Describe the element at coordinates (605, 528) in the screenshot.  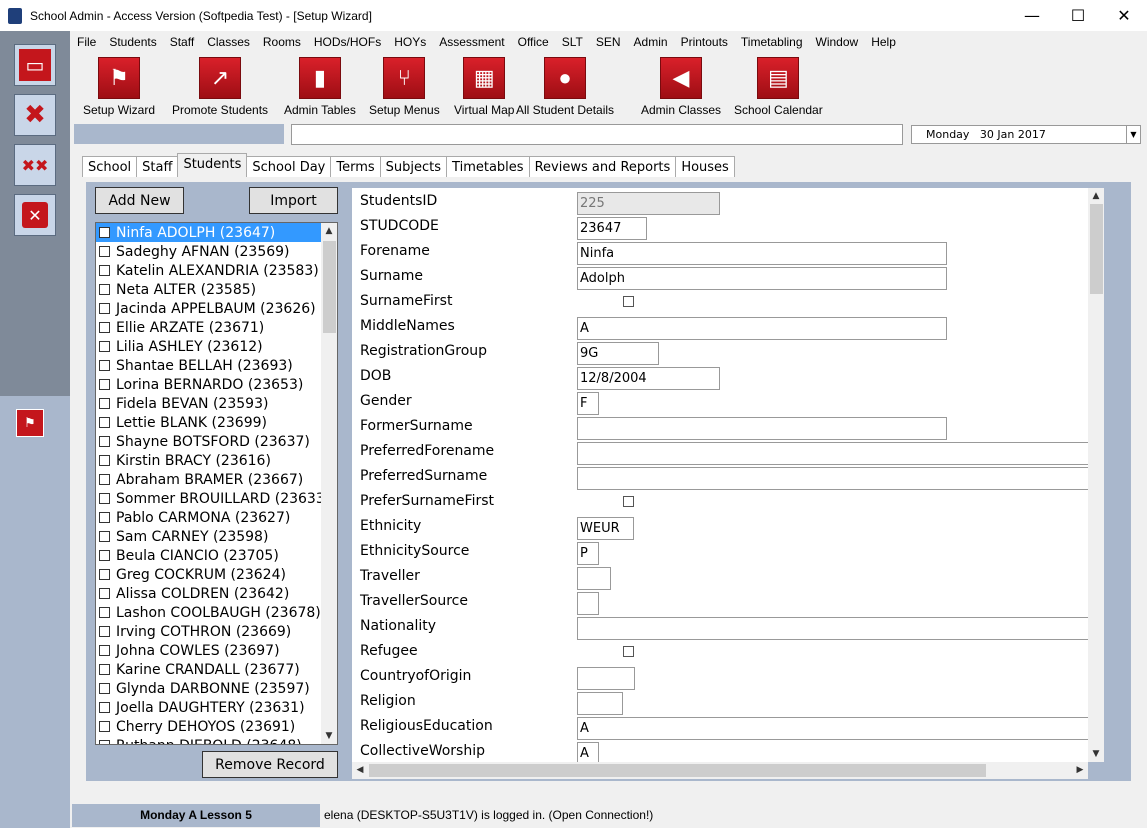
I see `ethnicity-field: WEUR` at that location.